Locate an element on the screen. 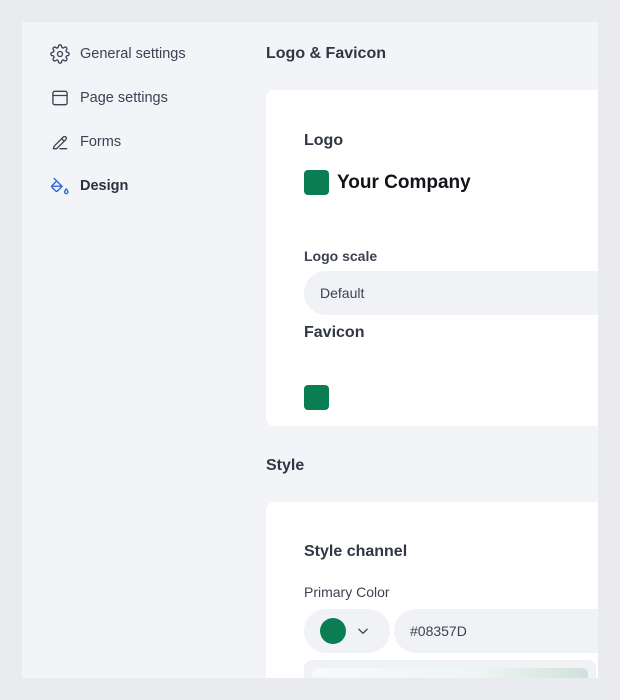 This screenshot has width=620, height=700. logo-label: Logo is located at coordinates (324, 140).